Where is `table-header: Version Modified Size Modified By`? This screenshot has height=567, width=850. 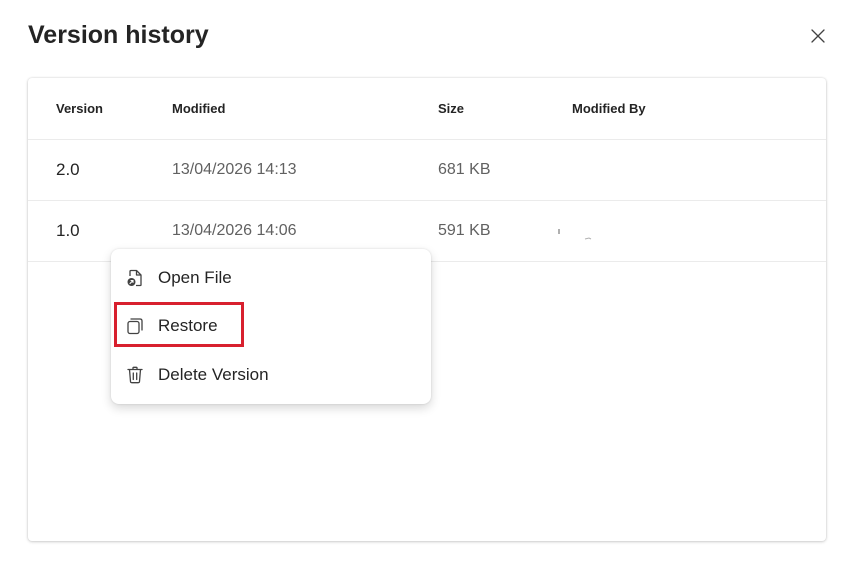
table-header: Version Modified Size Modified By is located at coordinates (427, 109).